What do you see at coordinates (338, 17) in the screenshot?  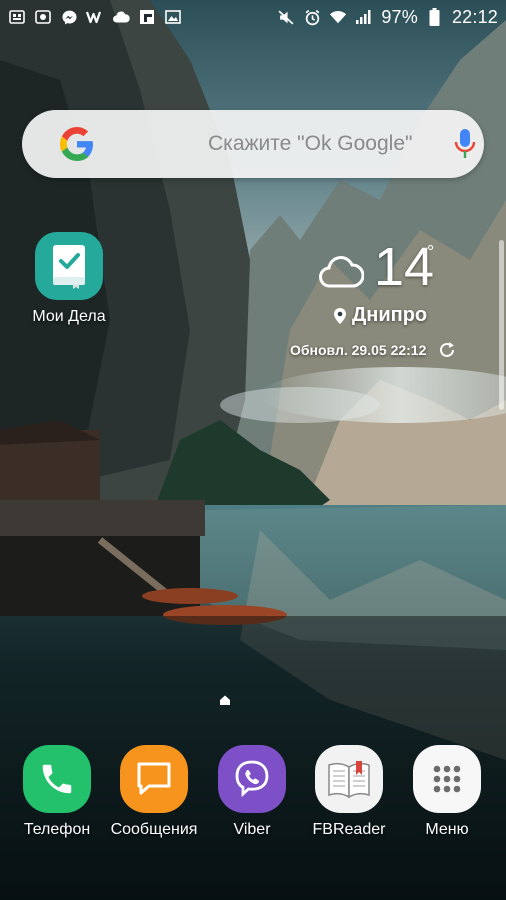 I see `wifi-icon` at bounding box center [338, 17].